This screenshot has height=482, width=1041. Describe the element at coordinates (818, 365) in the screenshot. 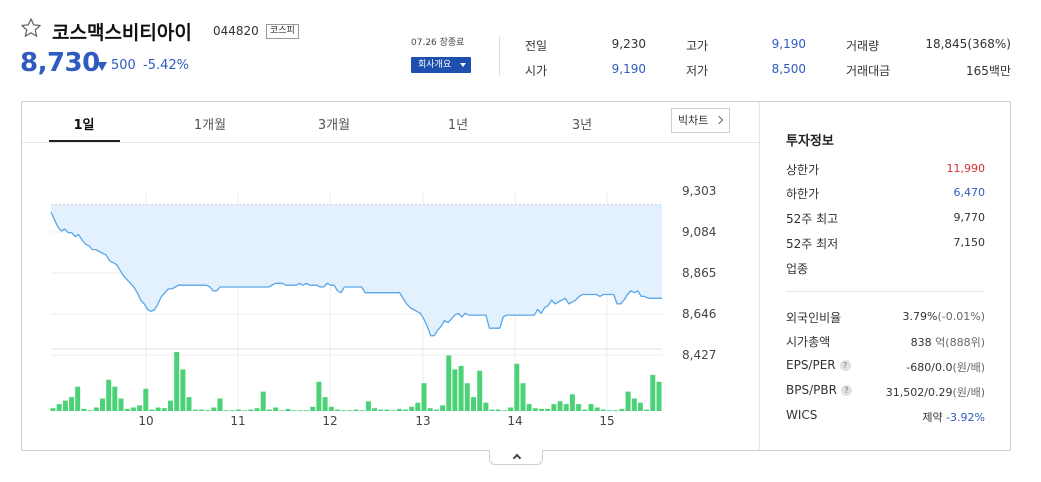

I see `eps-per-label: EPS/PER?` at that location.